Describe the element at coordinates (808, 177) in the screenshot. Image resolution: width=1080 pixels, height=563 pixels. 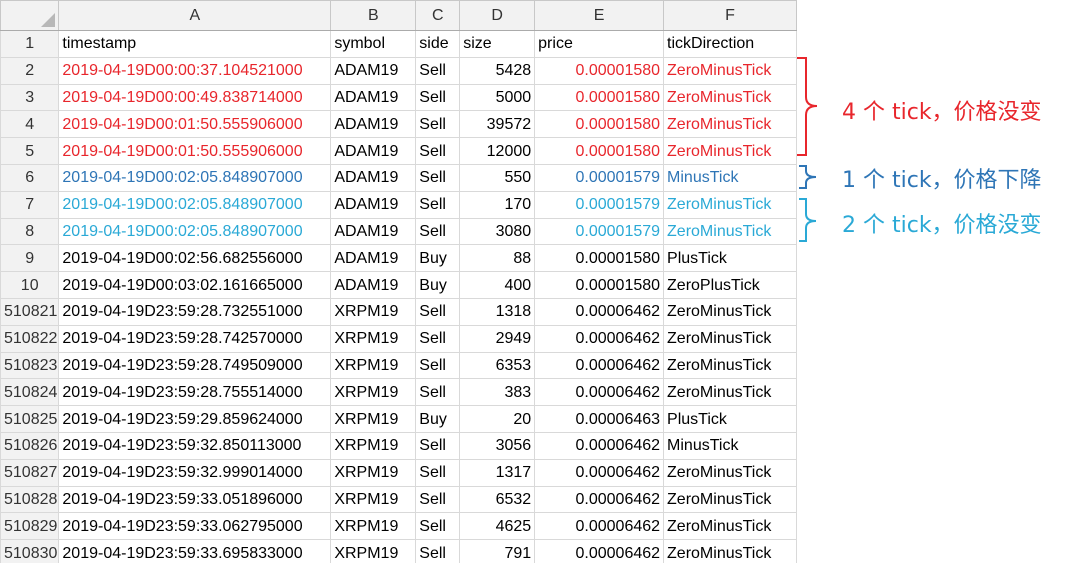
I see `blue-bracket` at that location.